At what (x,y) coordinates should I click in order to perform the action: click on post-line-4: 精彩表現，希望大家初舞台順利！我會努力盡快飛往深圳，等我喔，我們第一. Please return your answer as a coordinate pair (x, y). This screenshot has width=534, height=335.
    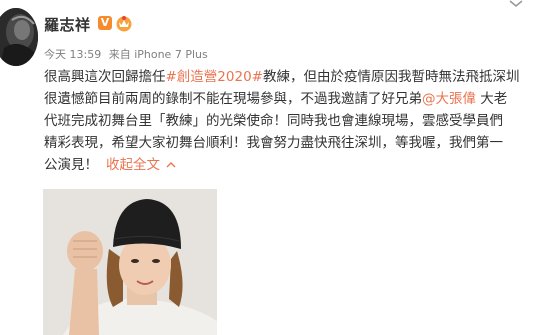
    Looking at the image, I should click on (273, 143).